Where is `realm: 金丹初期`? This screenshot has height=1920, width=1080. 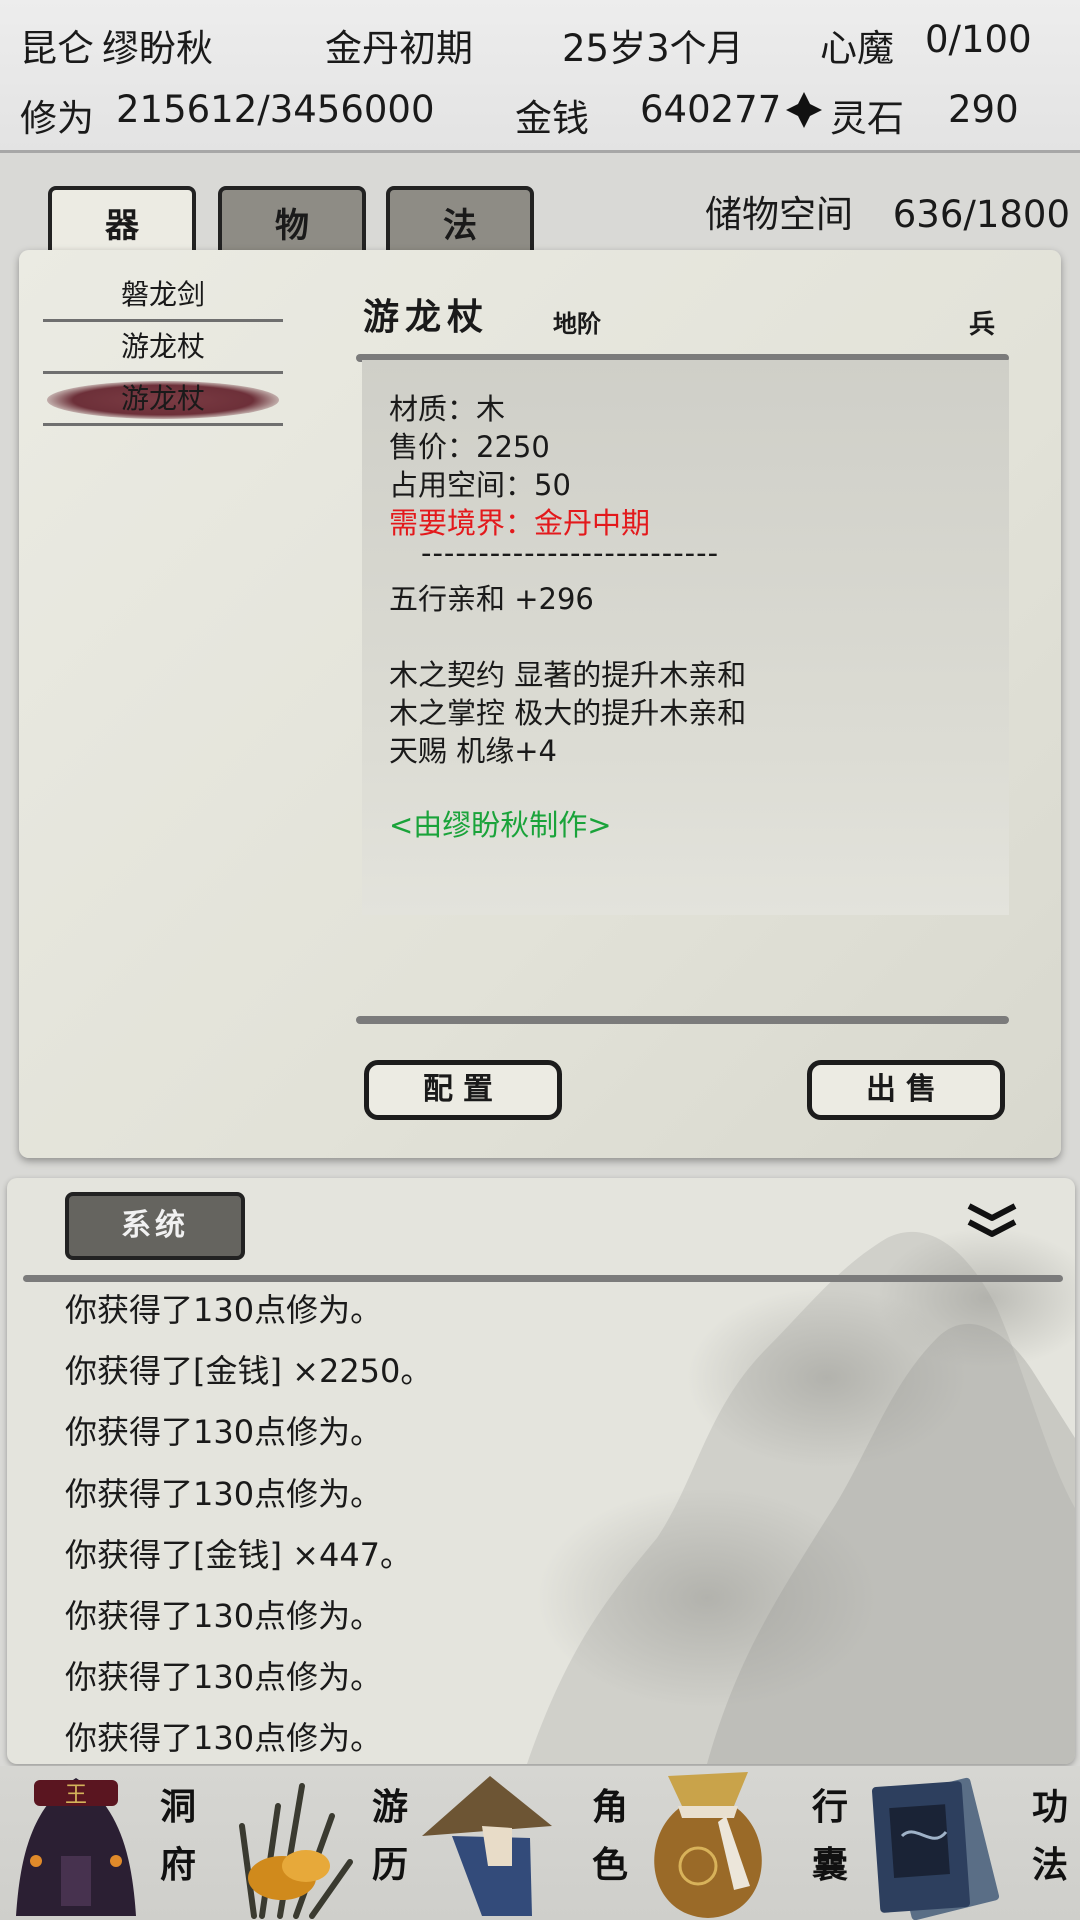
realm: 金丹初期 is located at coordinates (399, 48).